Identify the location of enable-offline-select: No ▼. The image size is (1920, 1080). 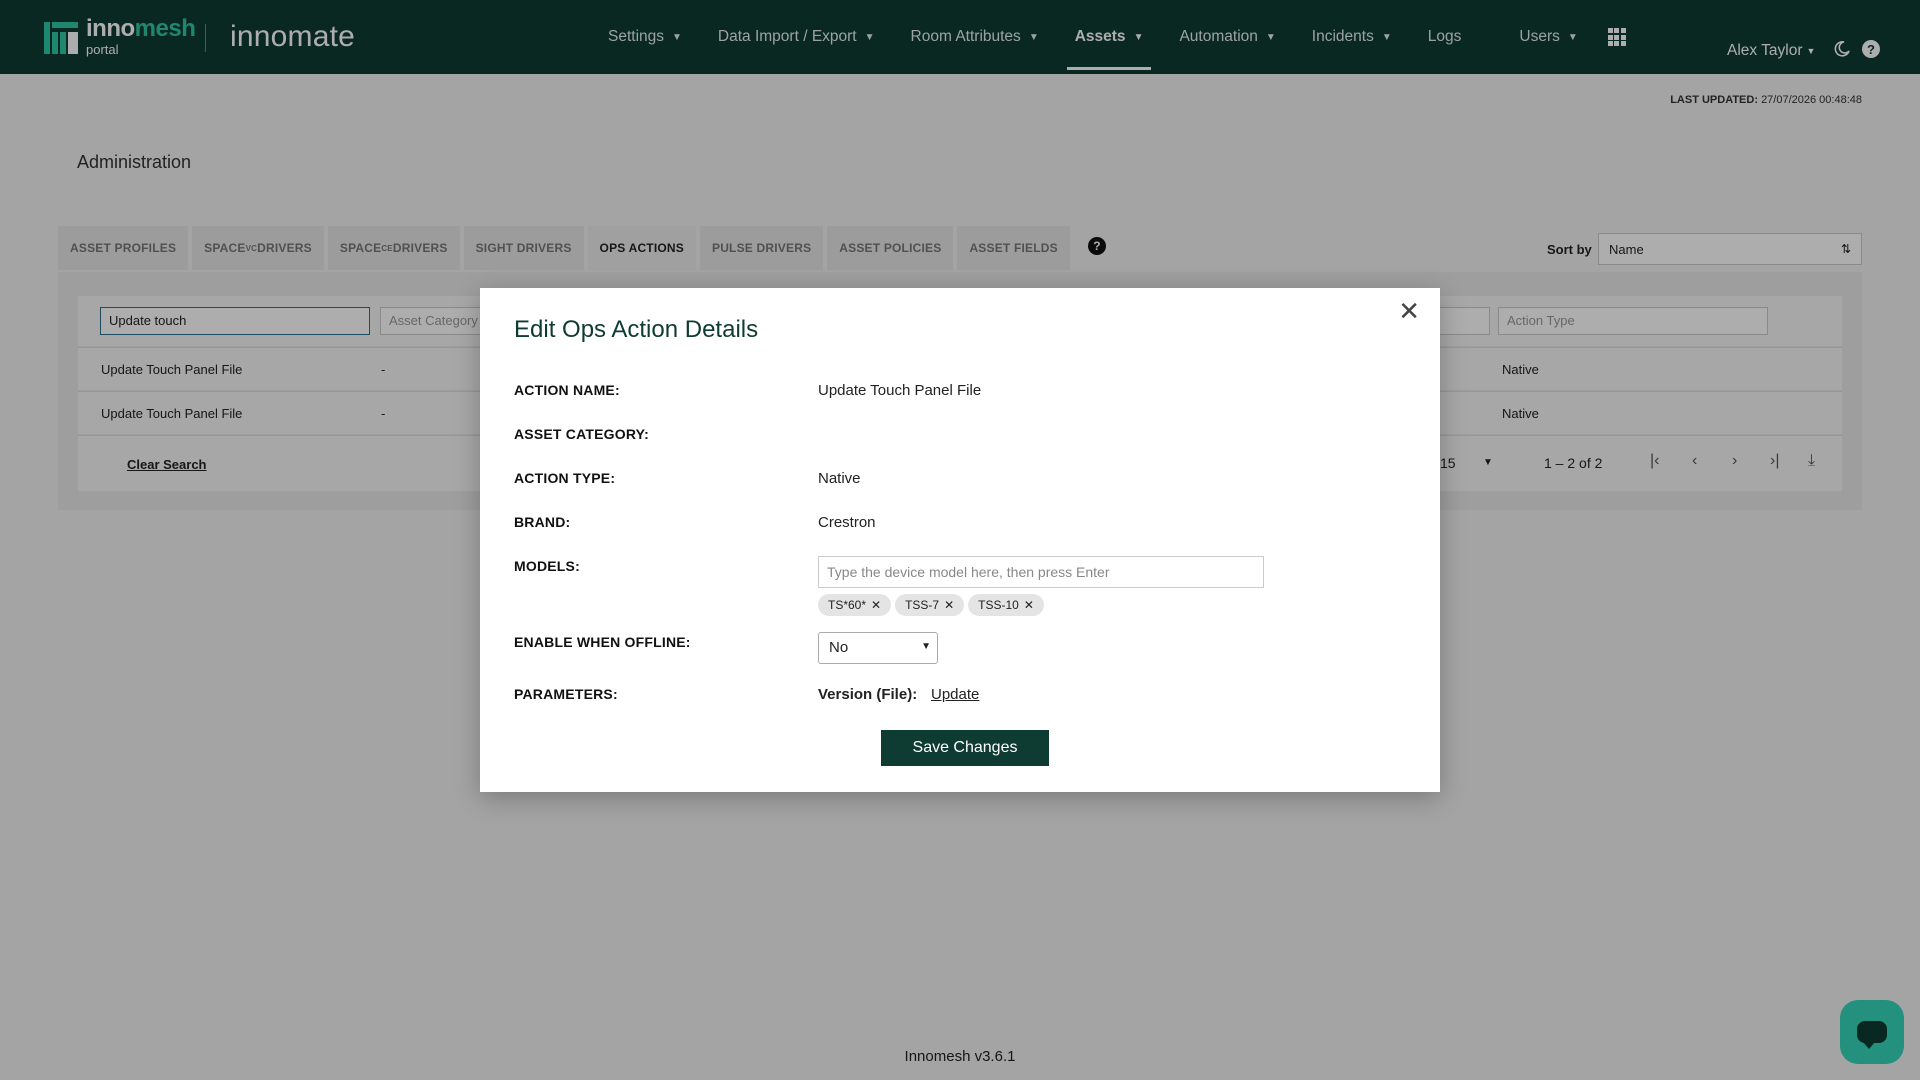
(878, 648).